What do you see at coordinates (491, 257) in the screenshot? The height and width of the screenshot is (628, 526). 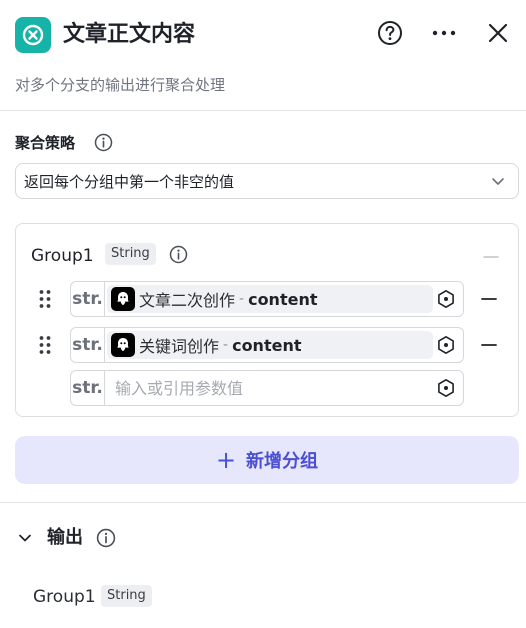 I see `remove-group-icon` at bounding box center [491, 257].